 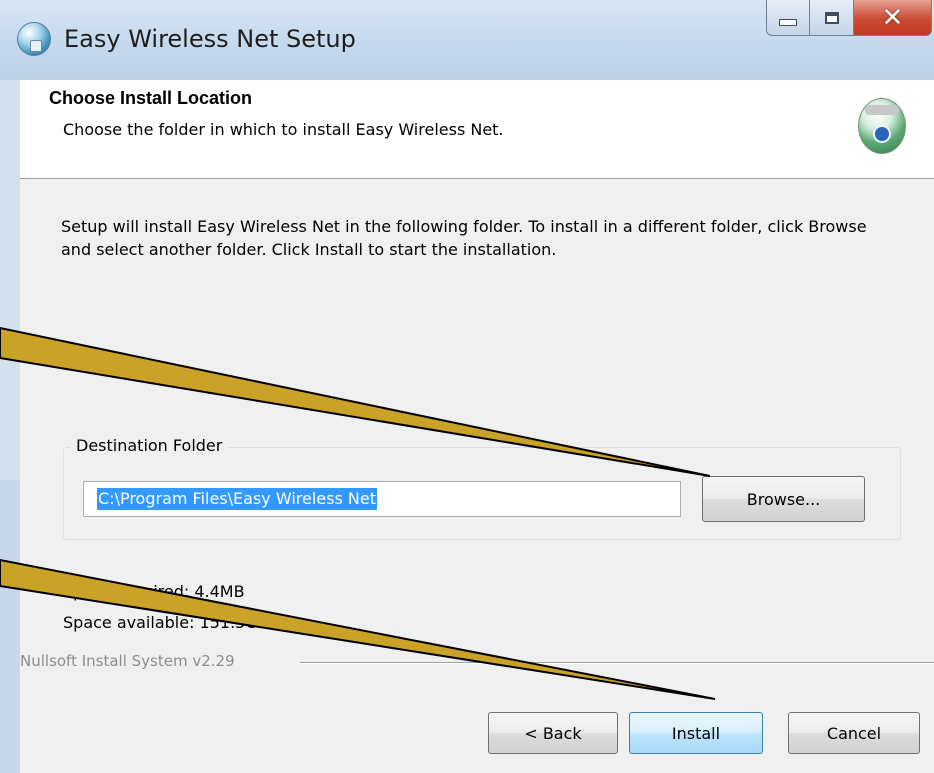 I want to click on space-required: Space required: 4.4MB, so click(x=154, y=591).